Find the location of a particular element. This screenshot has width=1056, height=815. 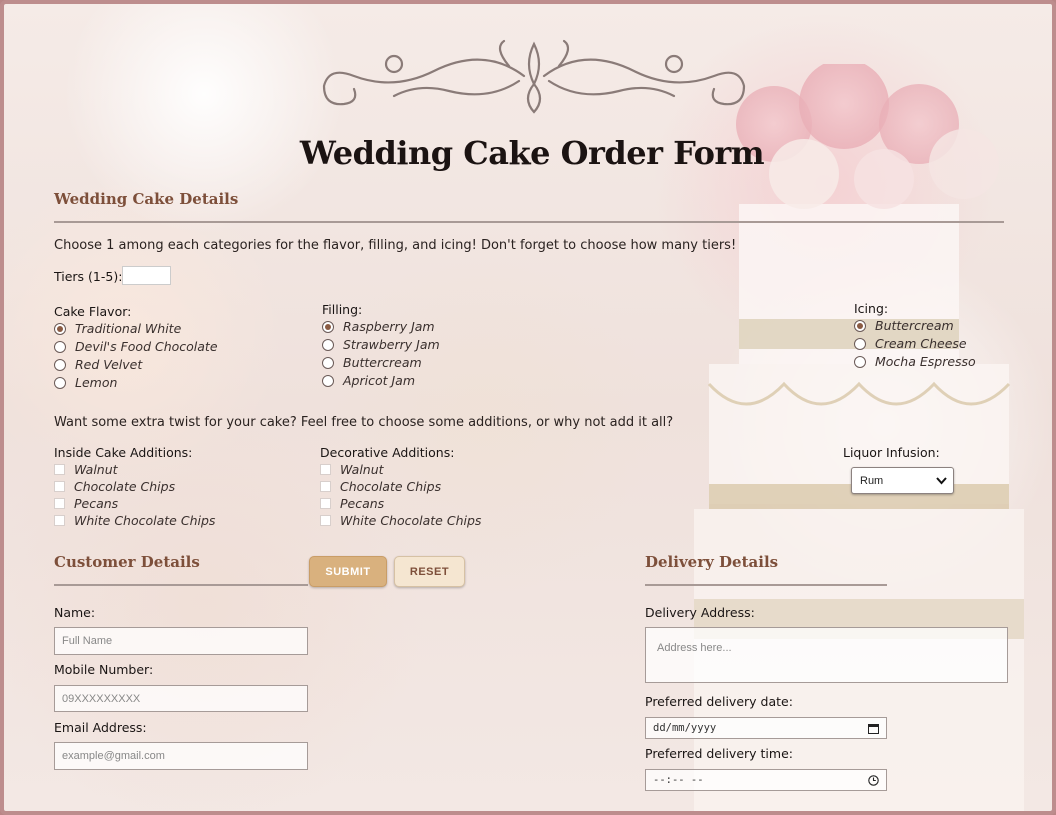

name-input: Full Name is located at coordinates (181, 641).